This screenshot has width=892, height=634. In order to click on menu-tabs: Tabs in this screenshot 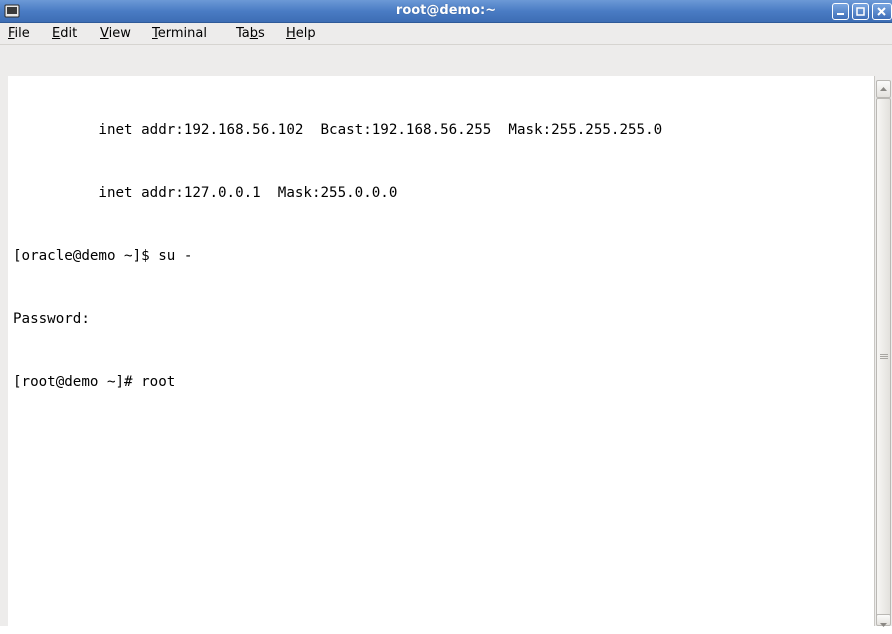, I will do `click(250, 34)`.